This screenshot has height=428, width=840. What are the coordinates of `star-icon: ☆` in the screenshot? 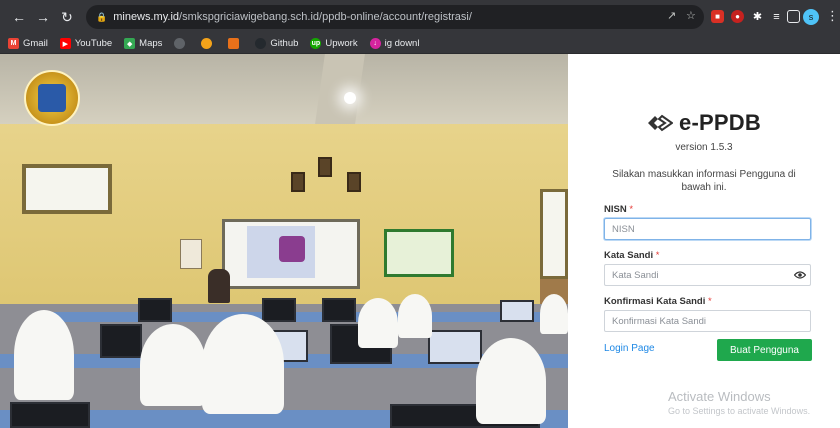 It's located at (691, 15).